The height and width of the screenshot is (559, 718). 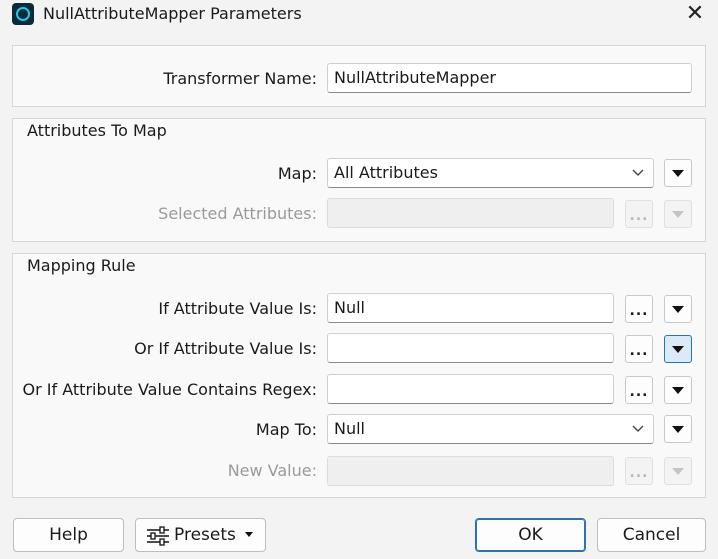 I want to click on if-attribute-value-input: Null, so click(x=470, y=308).